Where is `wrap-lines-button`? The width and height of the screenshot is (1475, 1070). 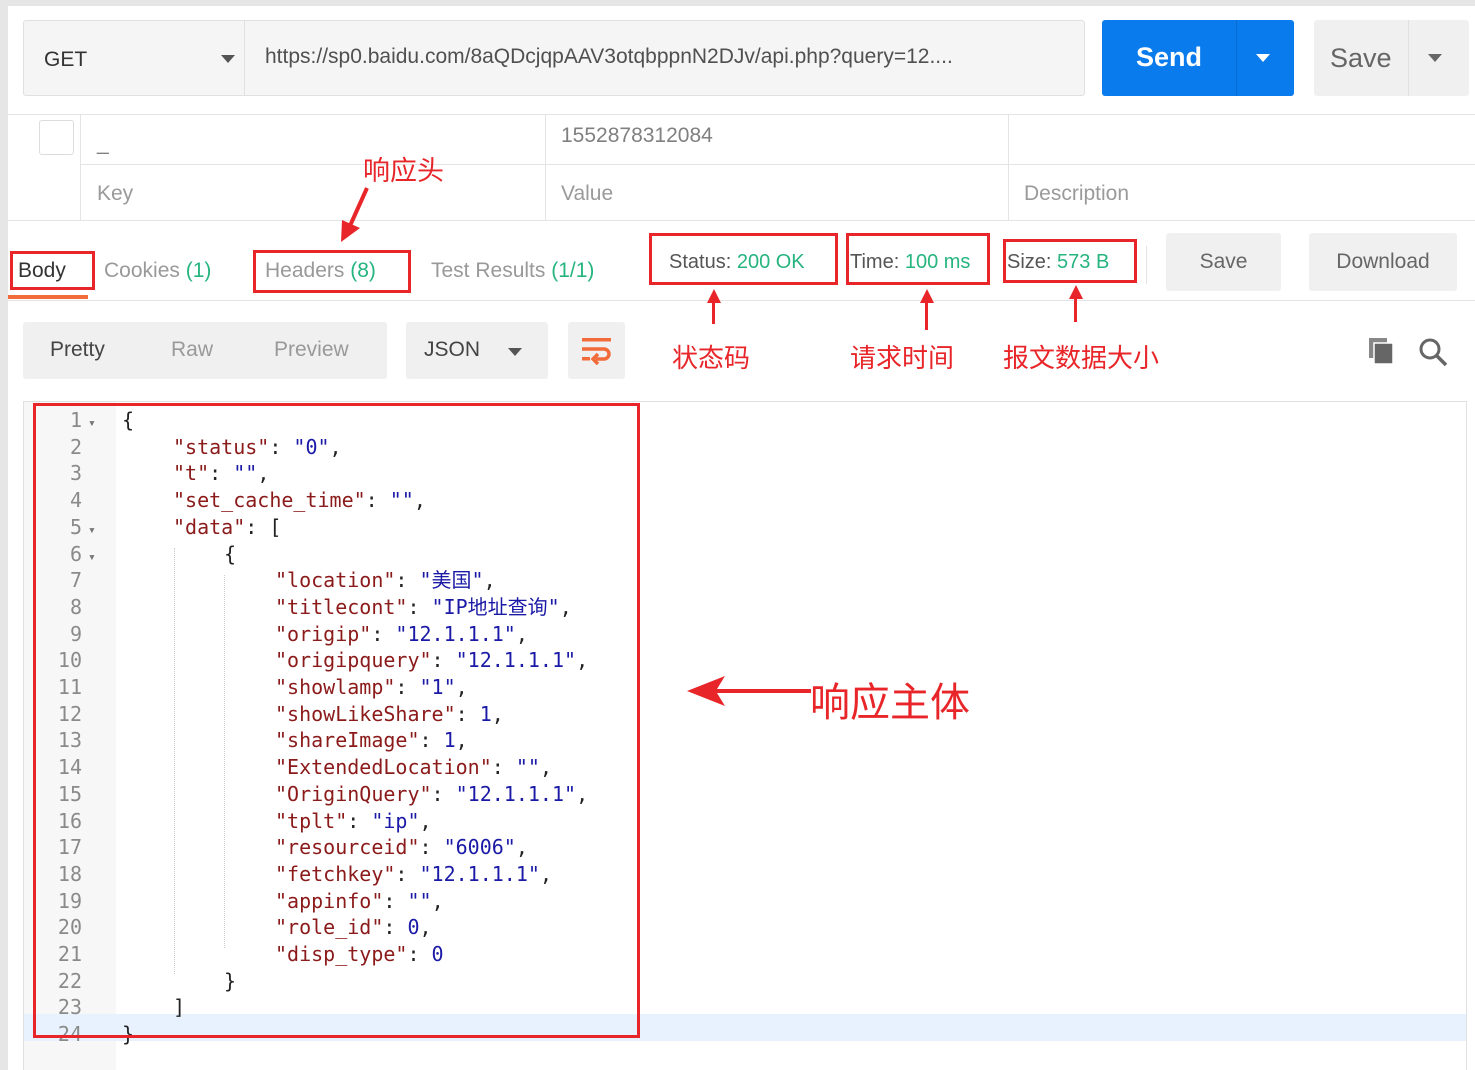
wrap-lines-button is located at coordinates (596, 350).